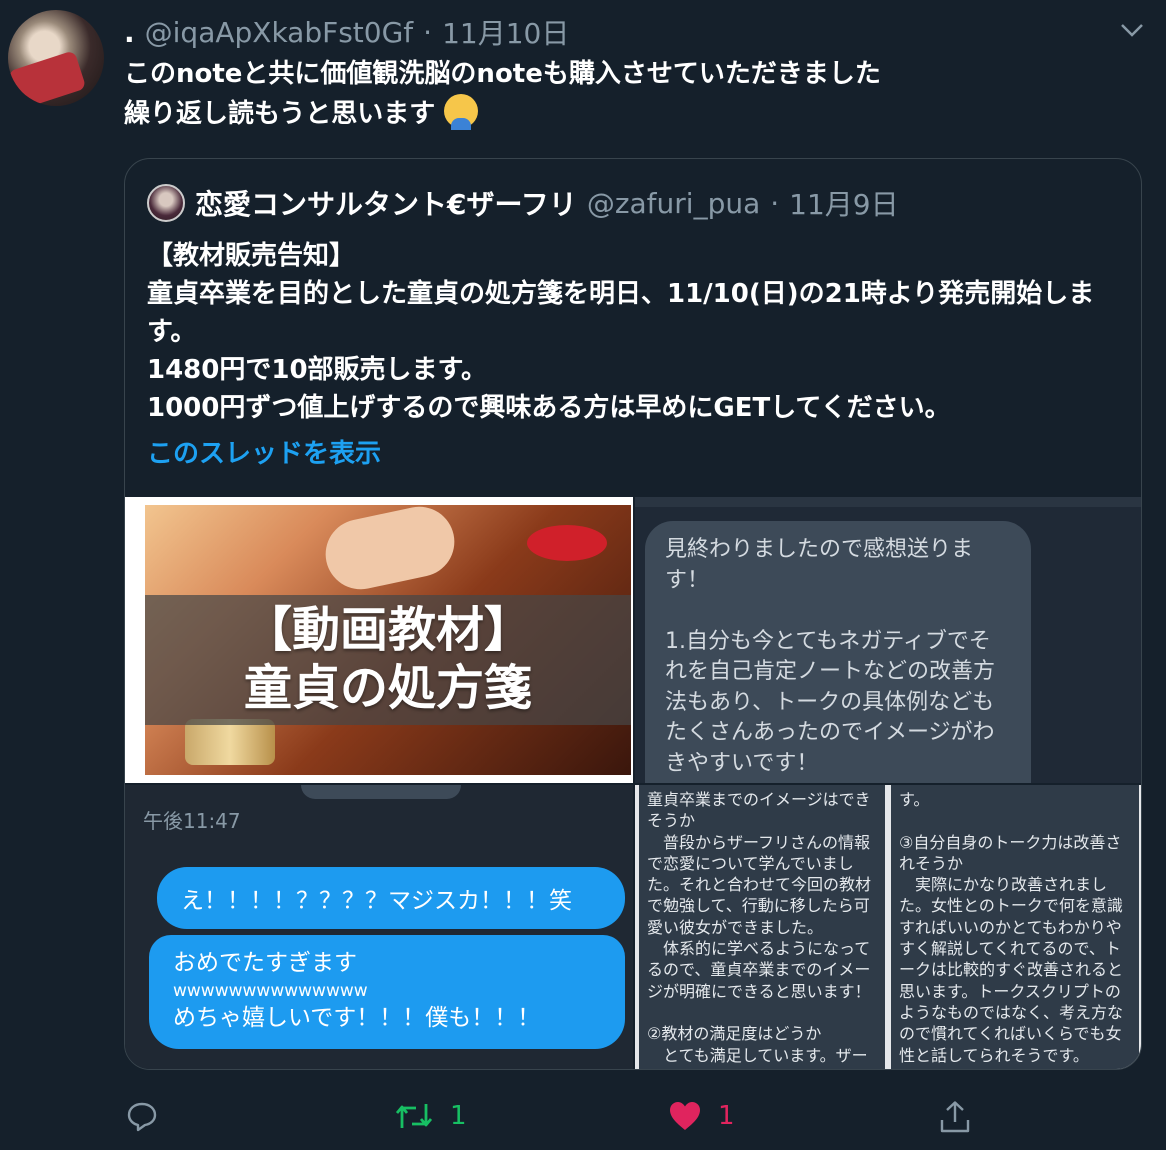 This screenshot has width=1166, height=1150. I want to click on tweet-line-2: 繰り返し読もうと思います, so click(280, 114).